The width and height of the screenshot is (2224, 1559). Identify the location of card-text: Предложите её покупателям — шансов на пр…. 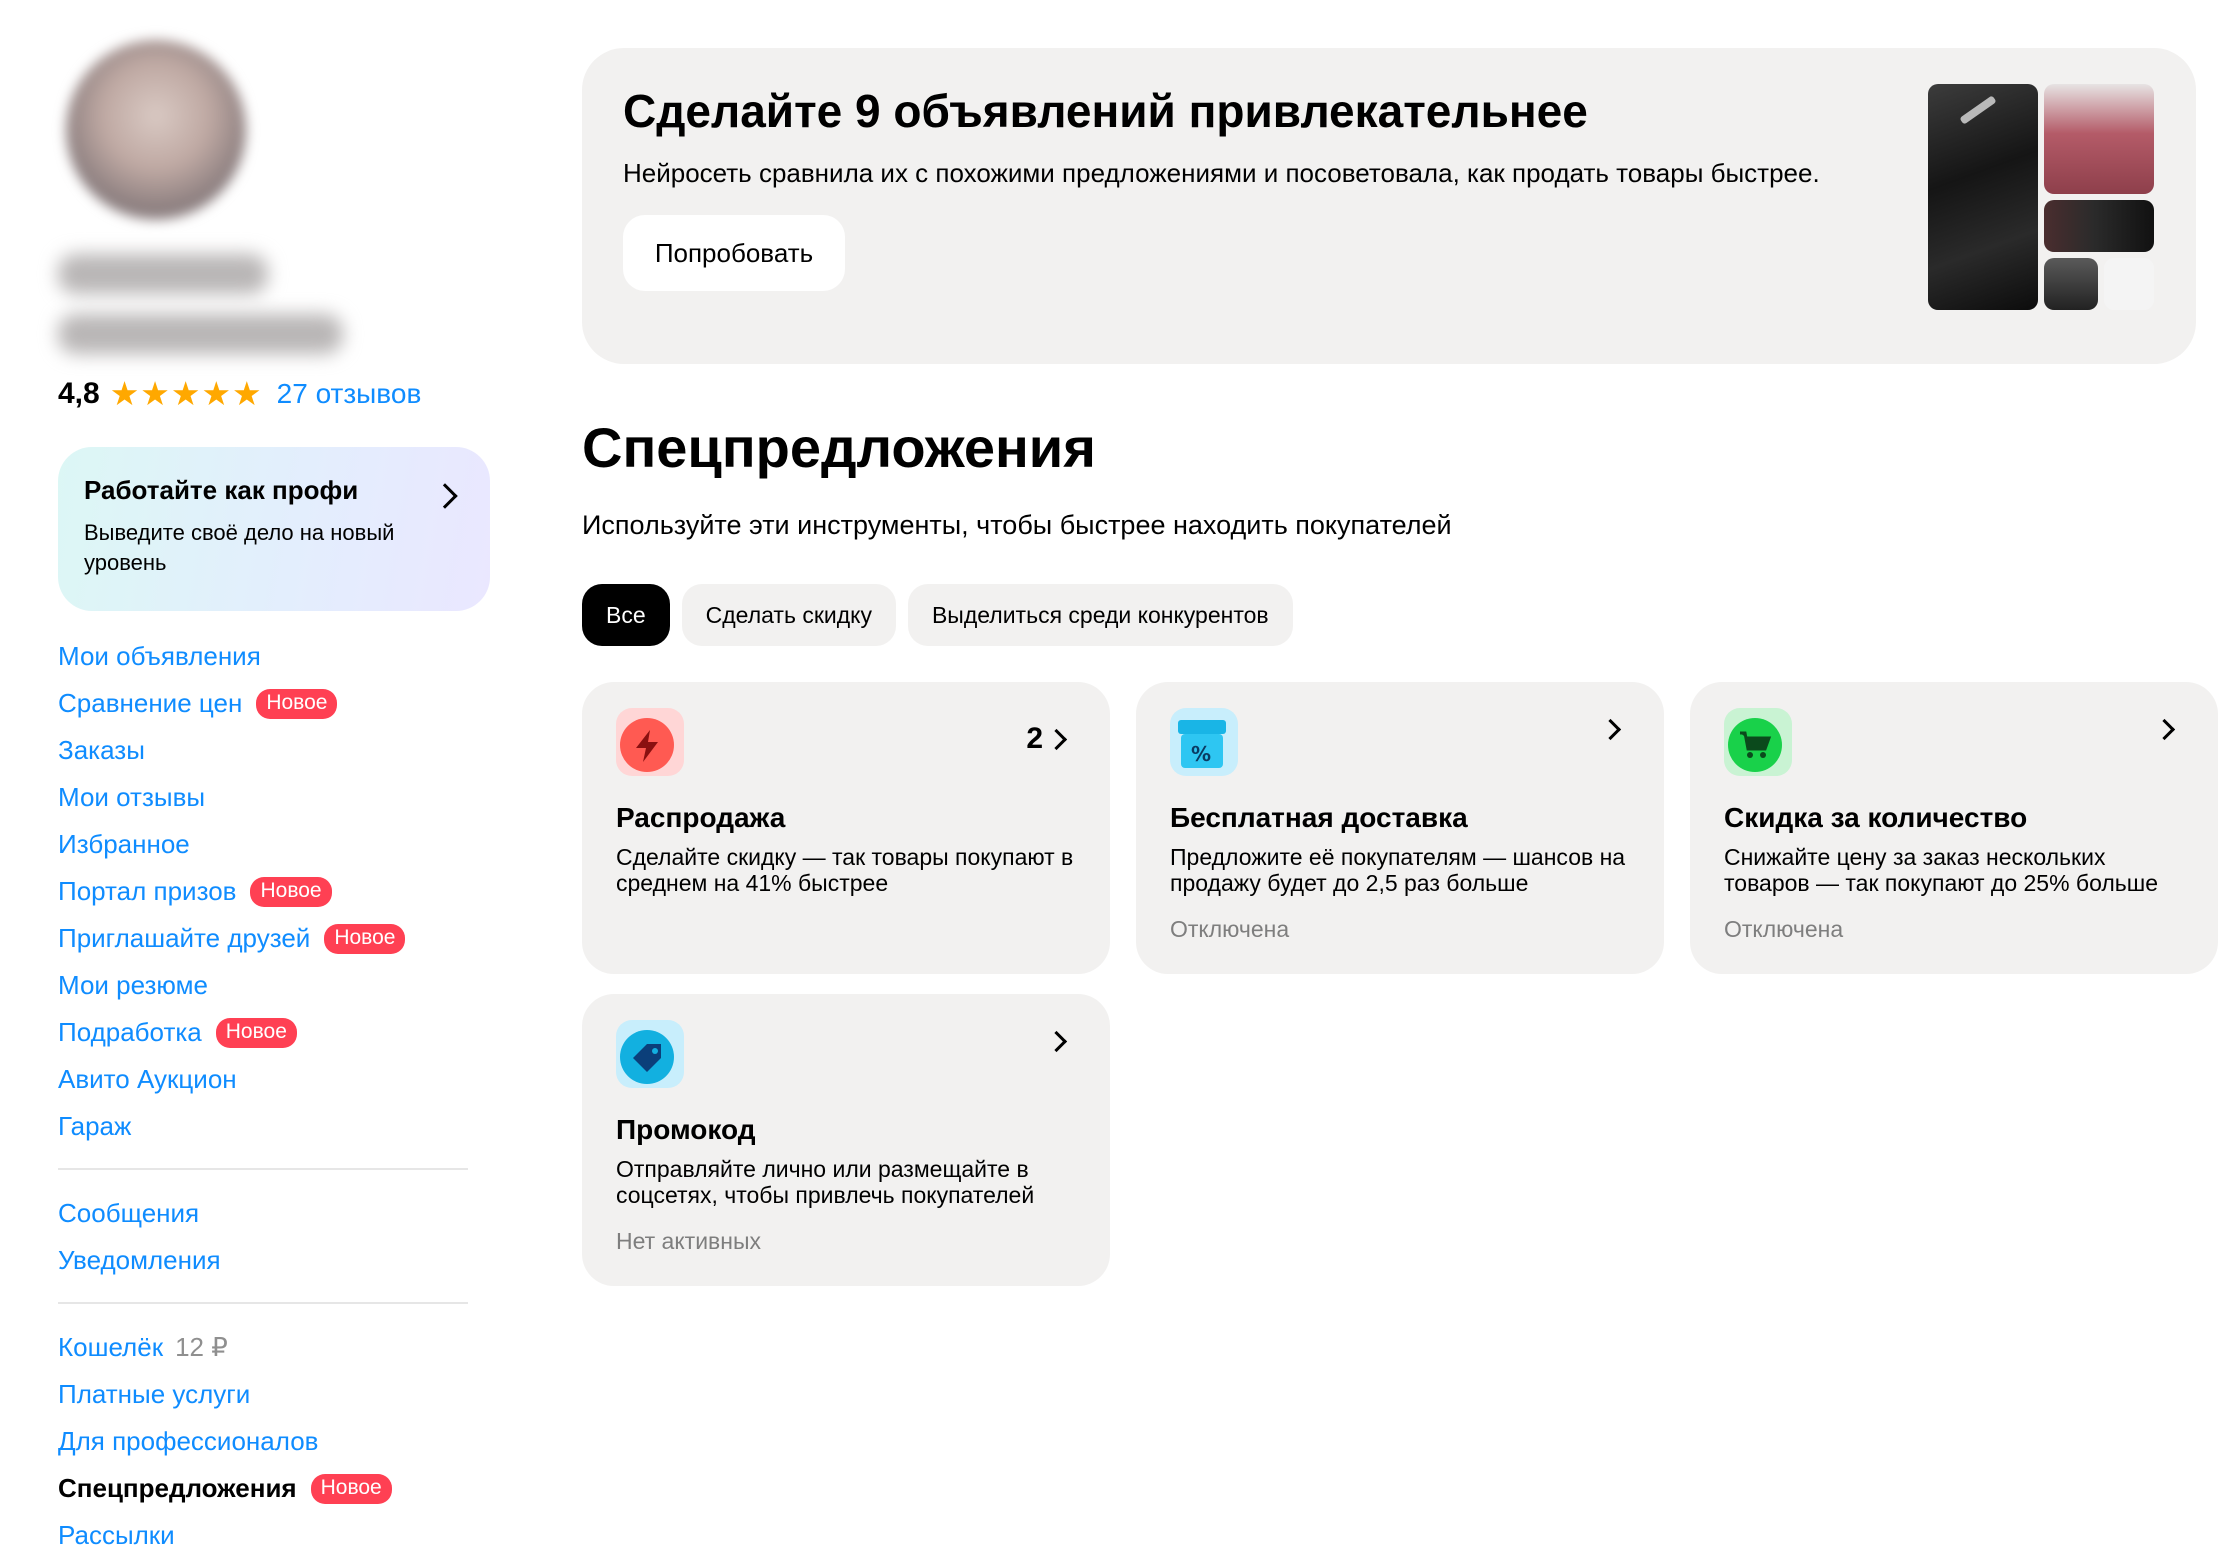
(1398, 870).